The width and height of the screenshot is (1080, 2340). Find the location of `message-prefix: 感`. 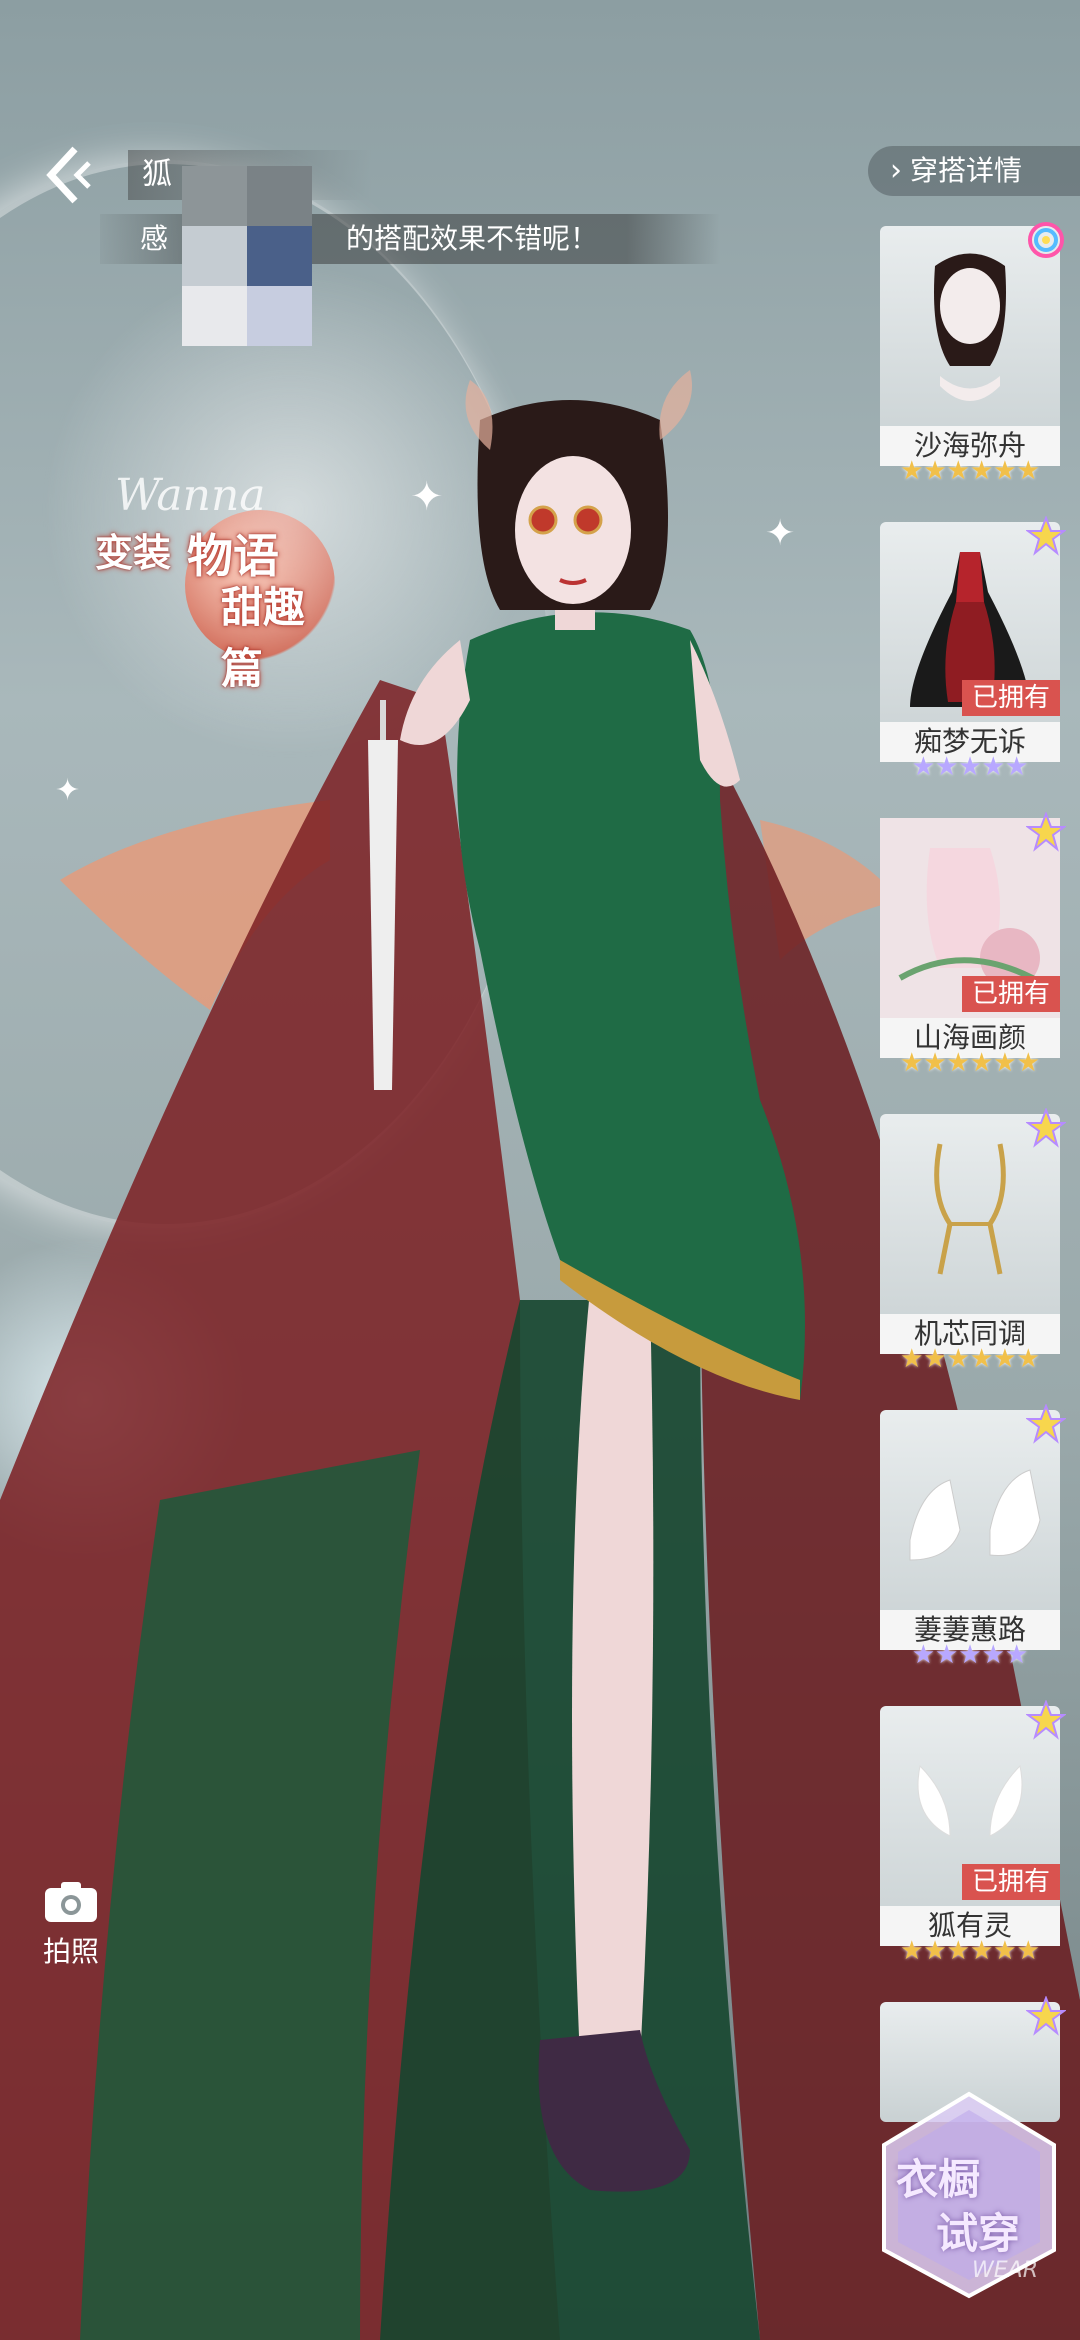

message-prefix: 感 is located at coordinates (154, 238).